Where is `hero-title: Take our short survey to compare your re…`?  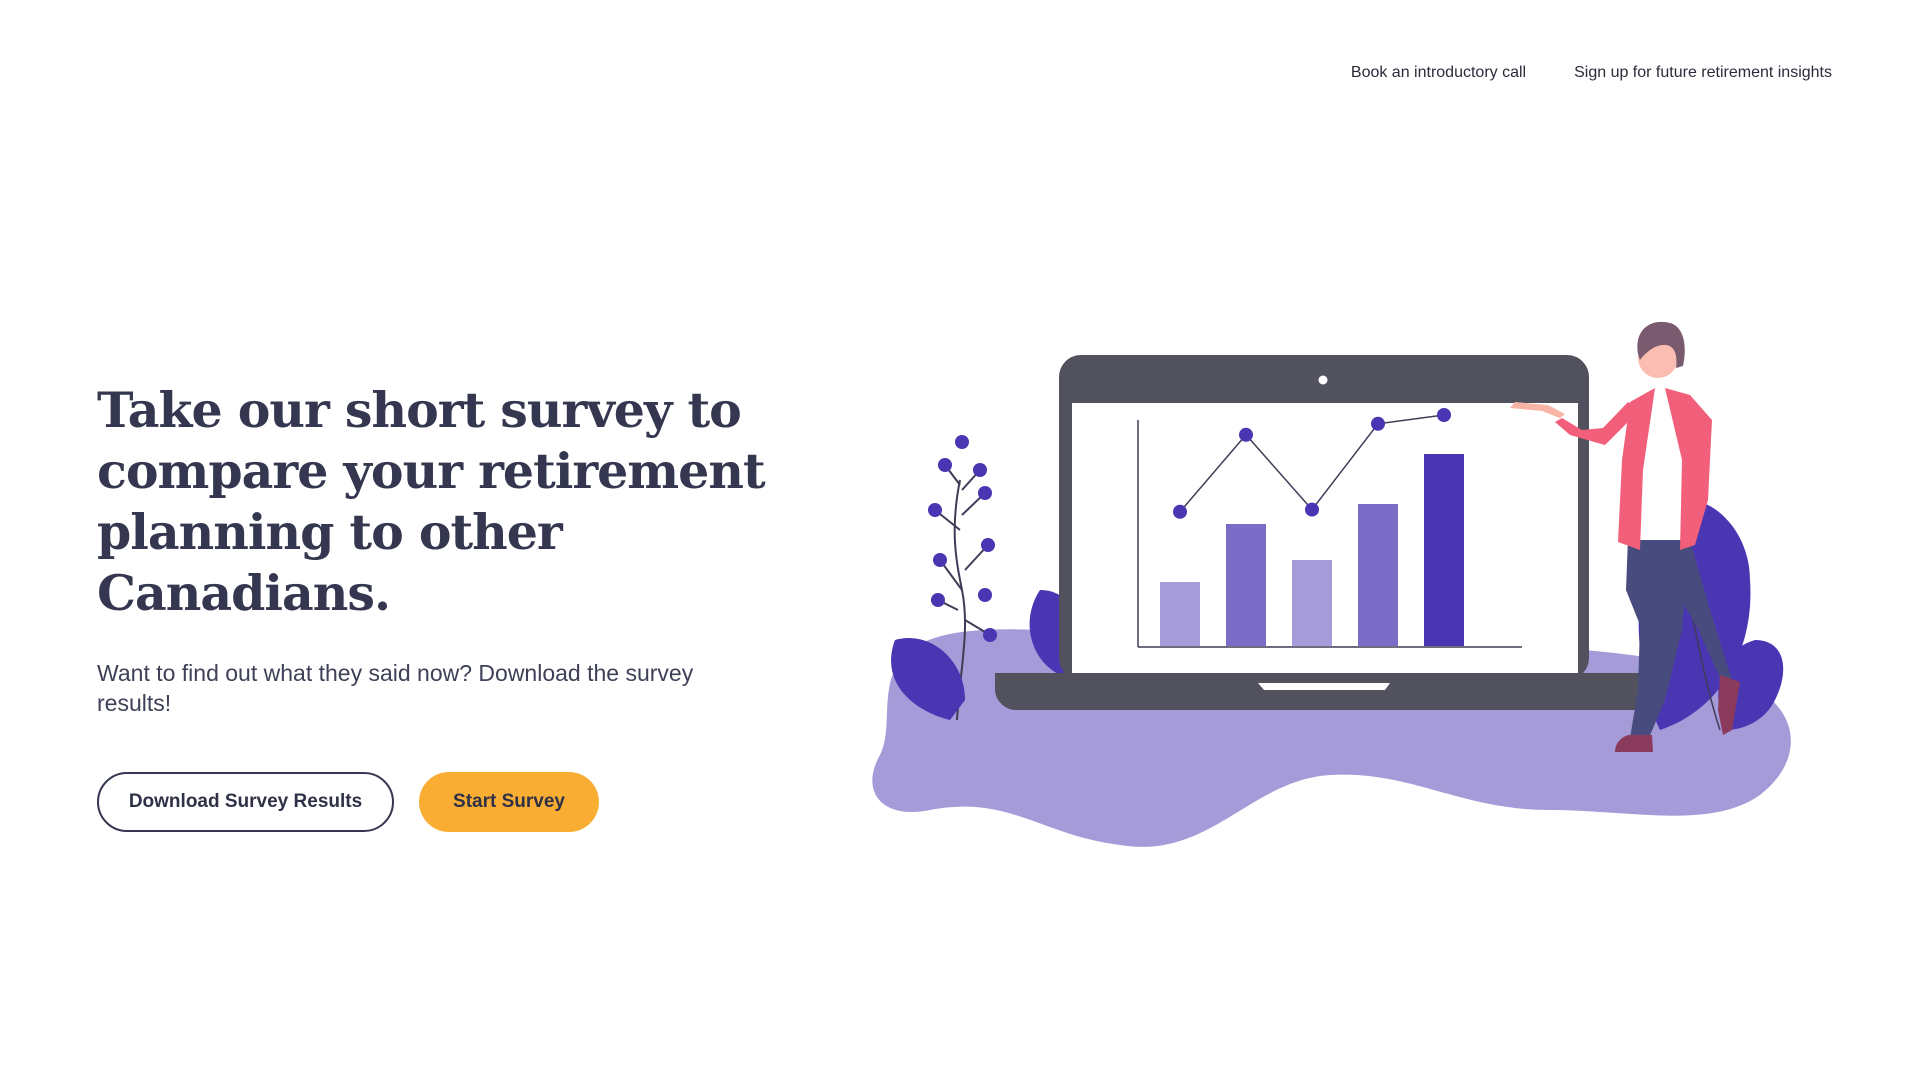 hero-title: Take our short survey to compare your re… is located at coordinates (431, 501).